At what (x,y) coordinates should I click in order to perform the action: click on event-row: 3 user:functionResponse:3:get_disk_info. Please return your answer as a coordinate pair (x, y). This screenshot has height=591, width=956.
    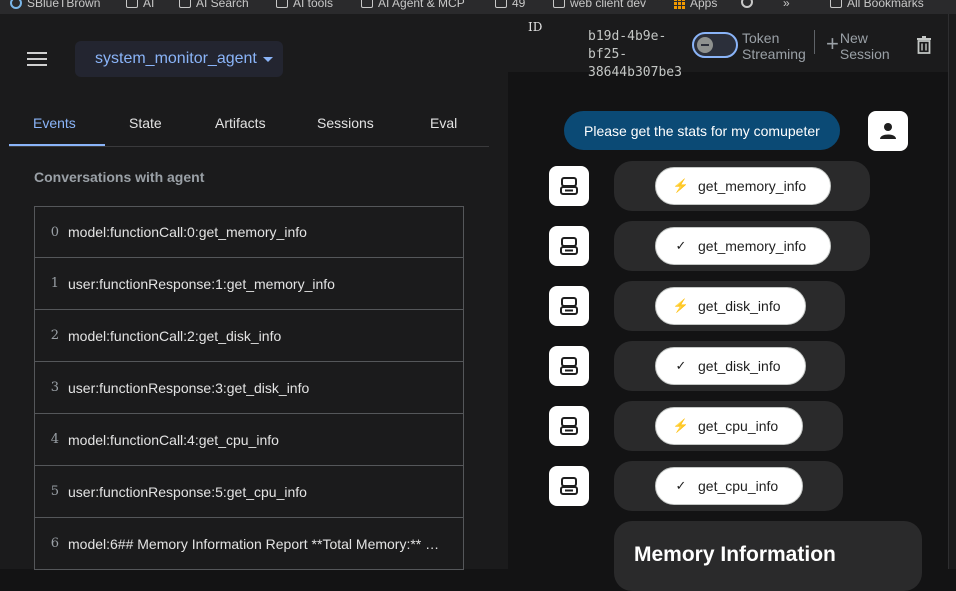
    Looking at the image, I should click on (249, 388).